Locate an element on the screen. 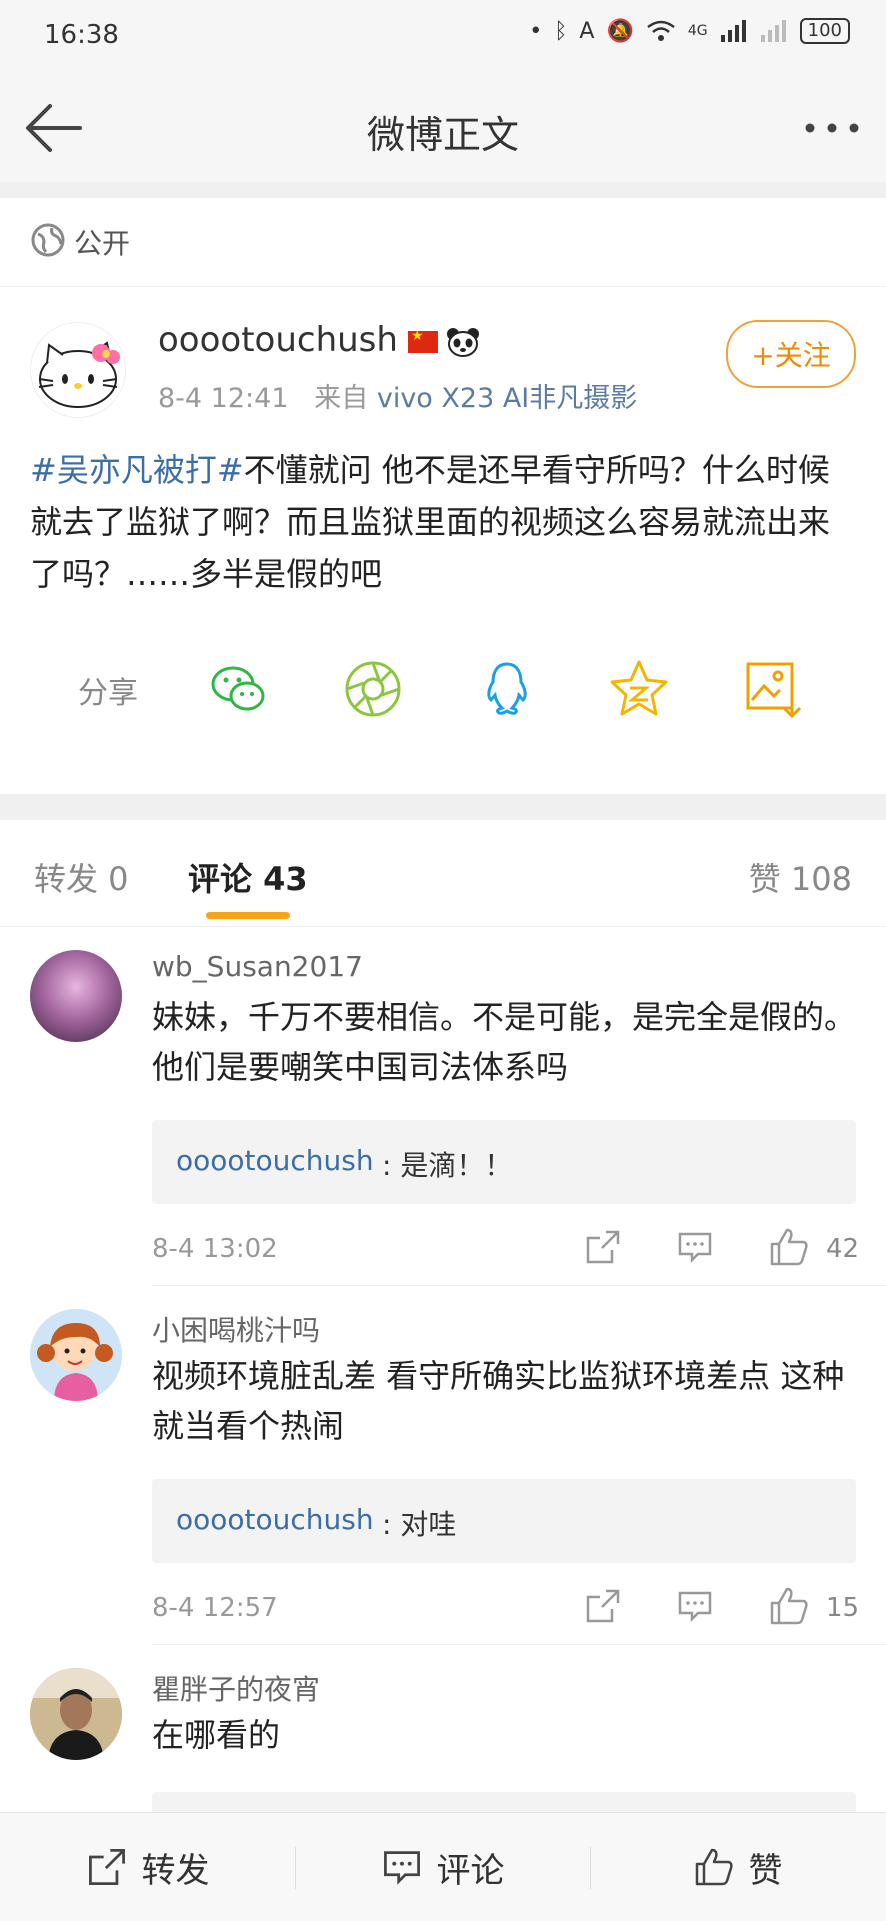 The width and height of the screenshot is (886, 1921). share-row: 分享 is located at coordinates (443, 689).